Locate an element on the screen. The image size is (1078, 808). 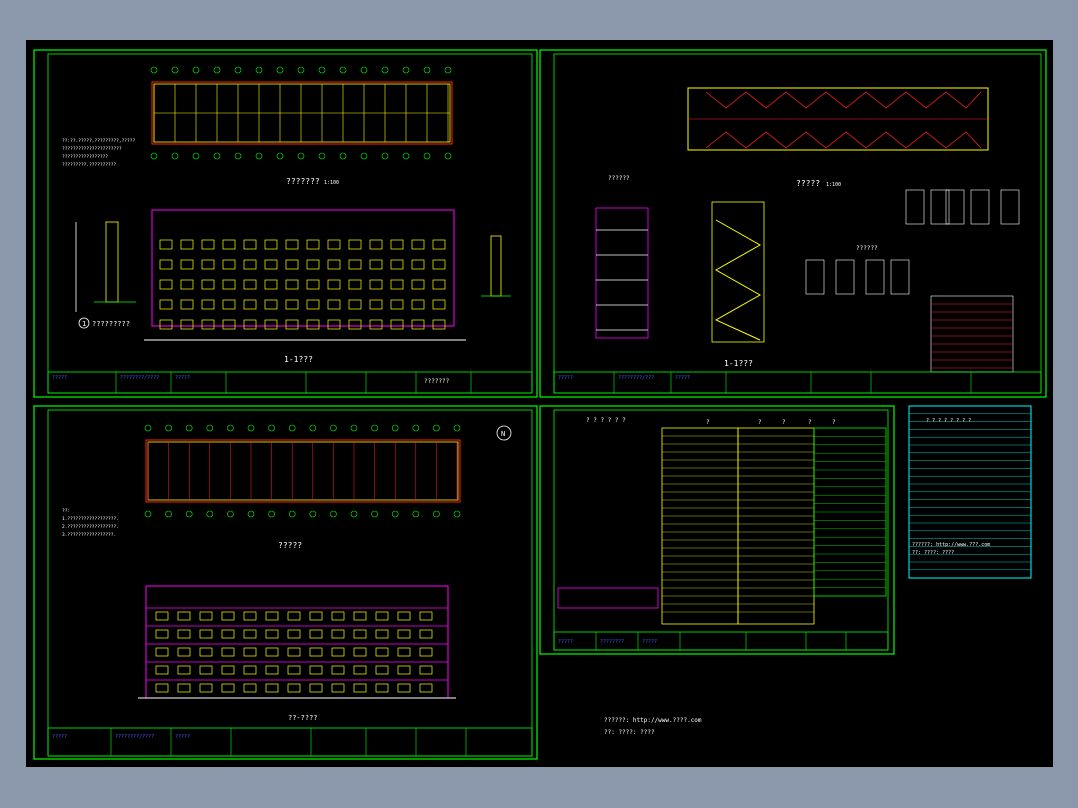
sheet4-header: ? ? ? ? ? ? is located at coordinates (606, 420).